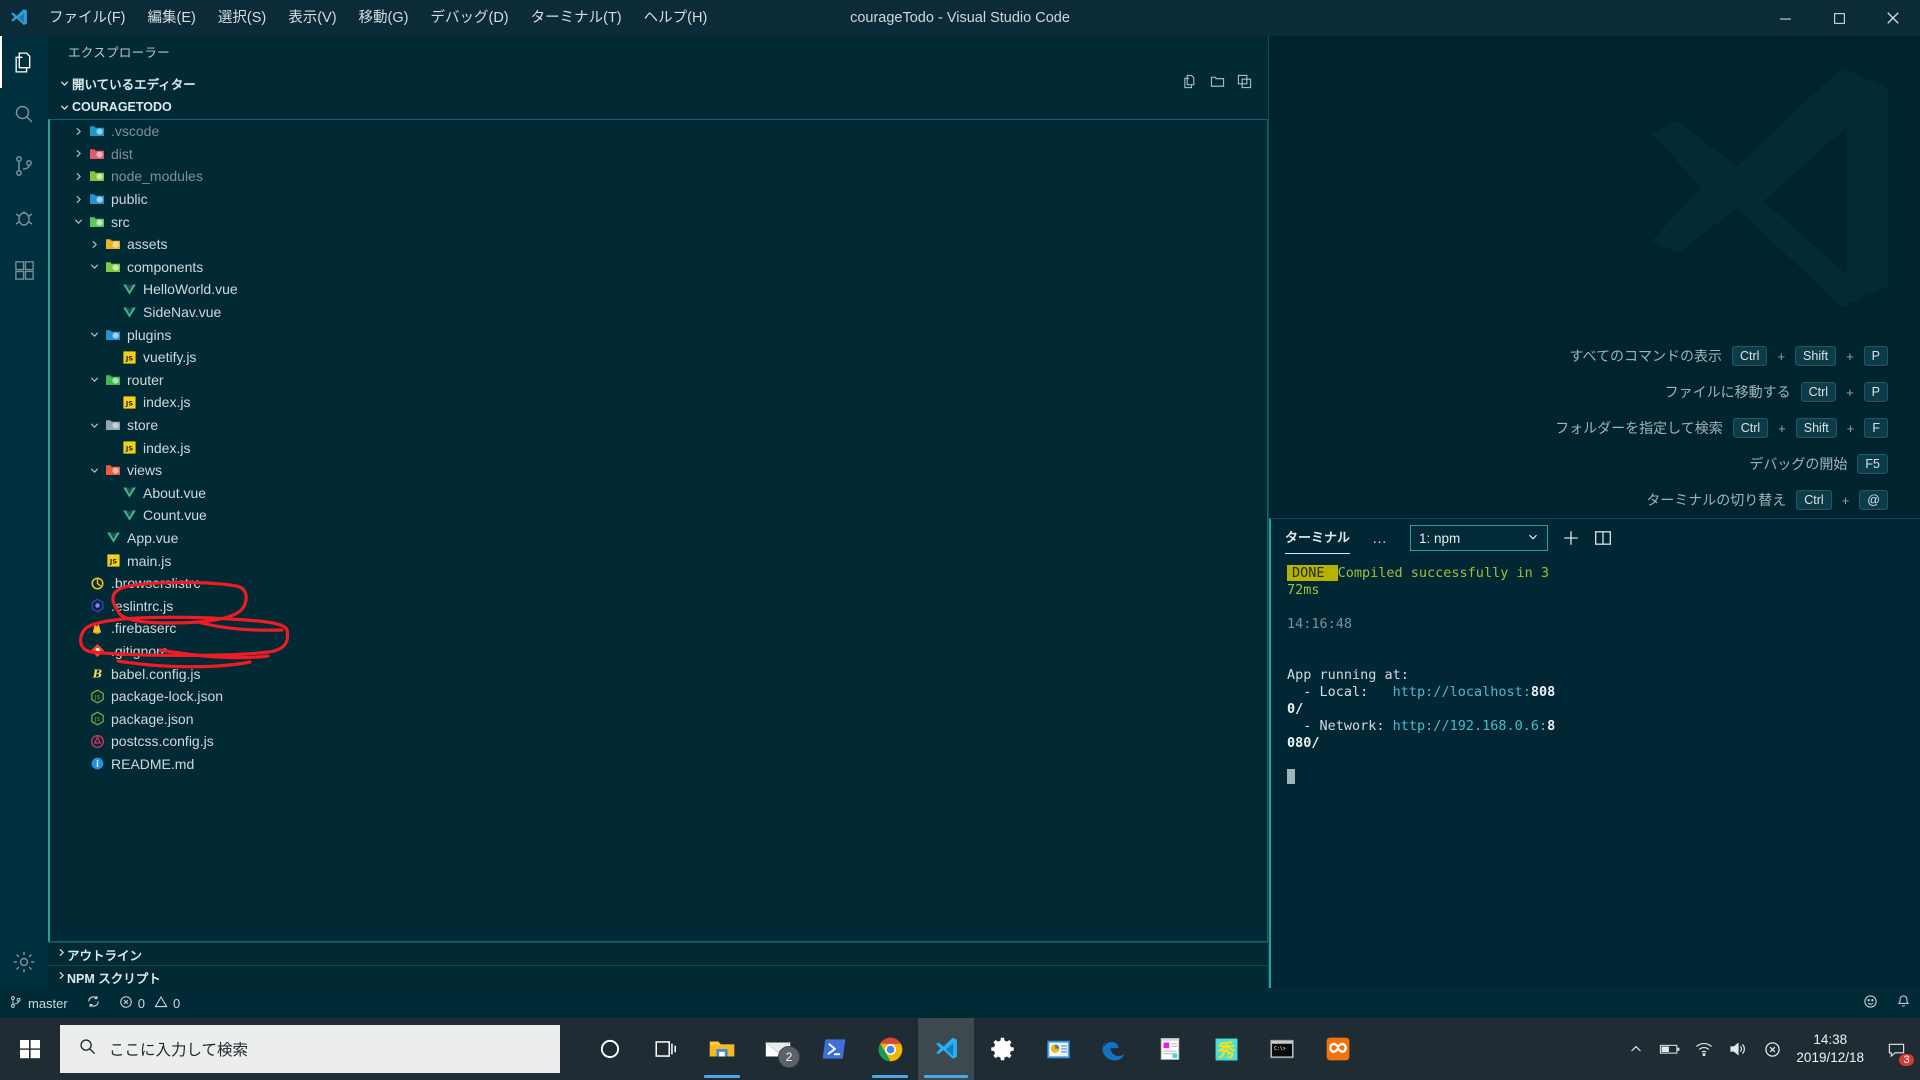  Describe the element at coordinates (658, 131) in the screenshot. I see `tree-folder-row: .vscode` at that location.